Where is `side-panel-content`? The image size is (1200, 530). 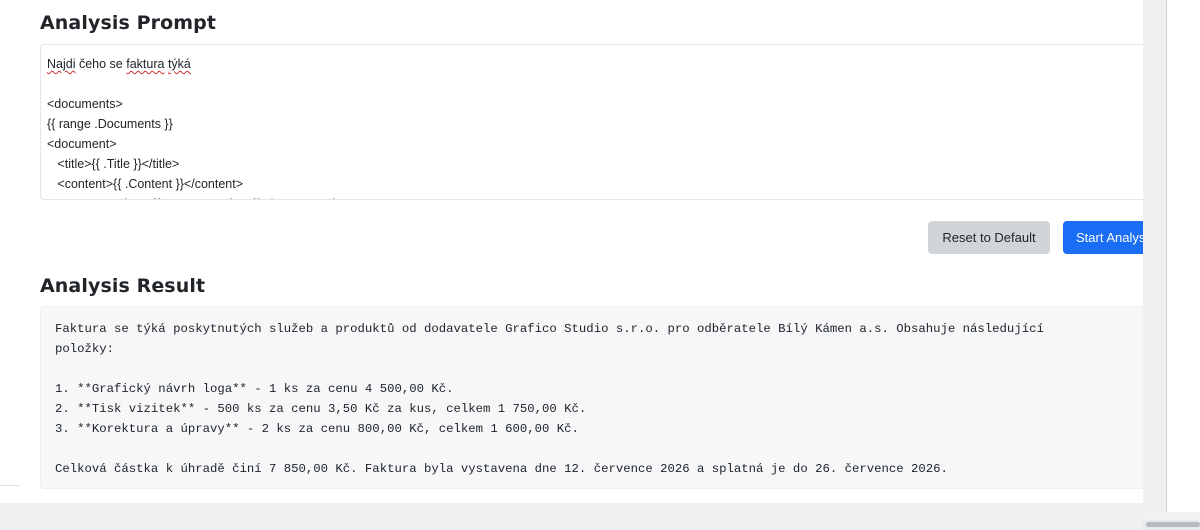
side-panel-content is located at coordinates (1183, 256).